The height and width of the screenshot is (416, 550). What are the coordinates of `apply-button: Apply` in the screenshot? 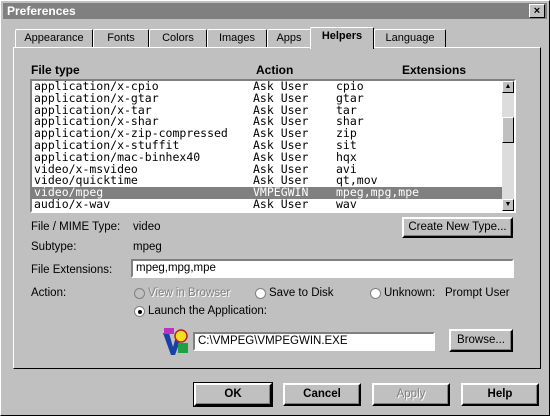 It's located at (411, 394).